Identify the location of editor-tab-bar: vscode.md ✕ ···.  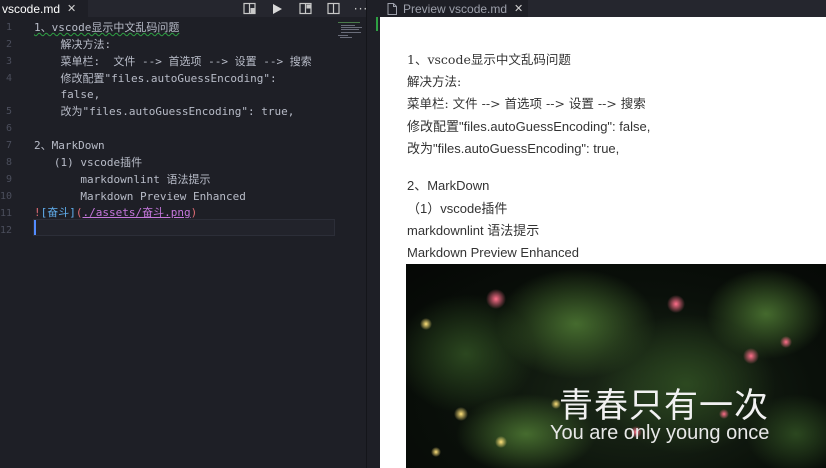
(183, 8).